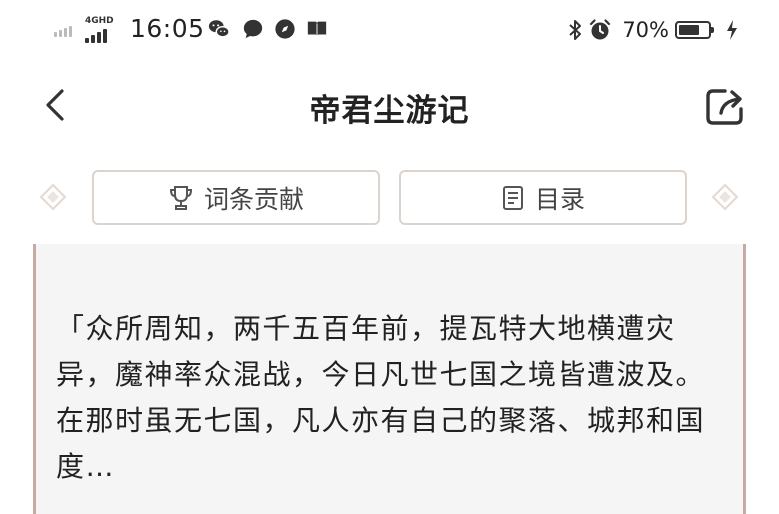 Image resolution: width=779 pixels, height=514 pixels. What do you see at coordinates (99, 21) in the screenshot?
I see `network-type: 4GHD` at bounding box center [99, 21].